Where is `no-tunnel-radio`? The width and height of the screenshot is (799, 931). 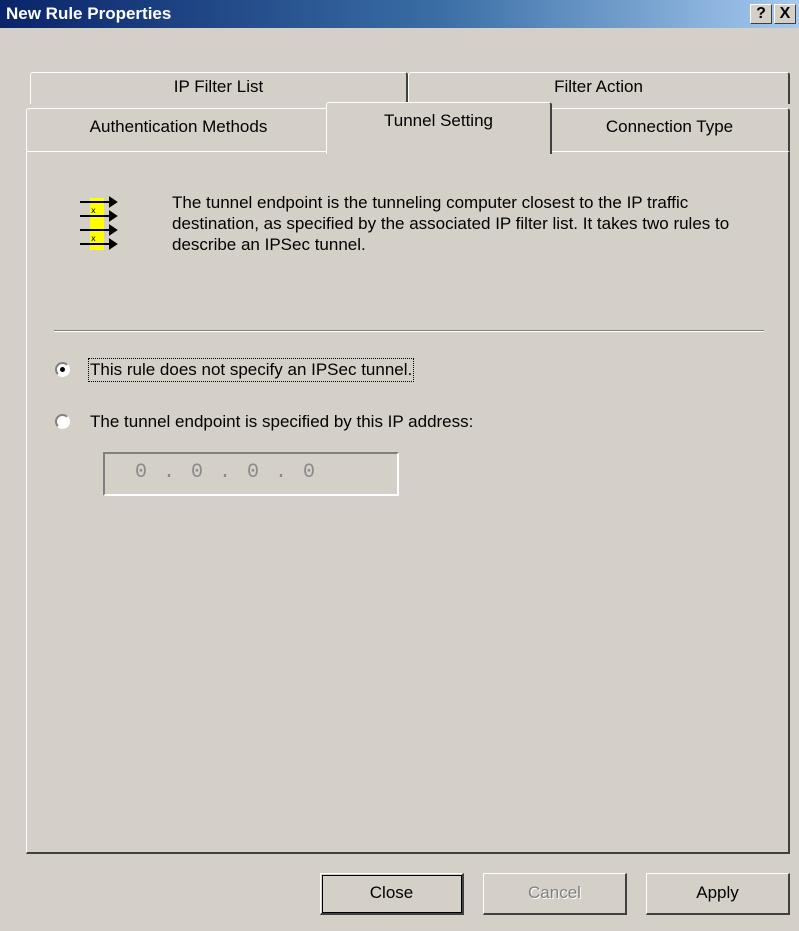 no-tunnel-radio is located at coordinates (62, 369).